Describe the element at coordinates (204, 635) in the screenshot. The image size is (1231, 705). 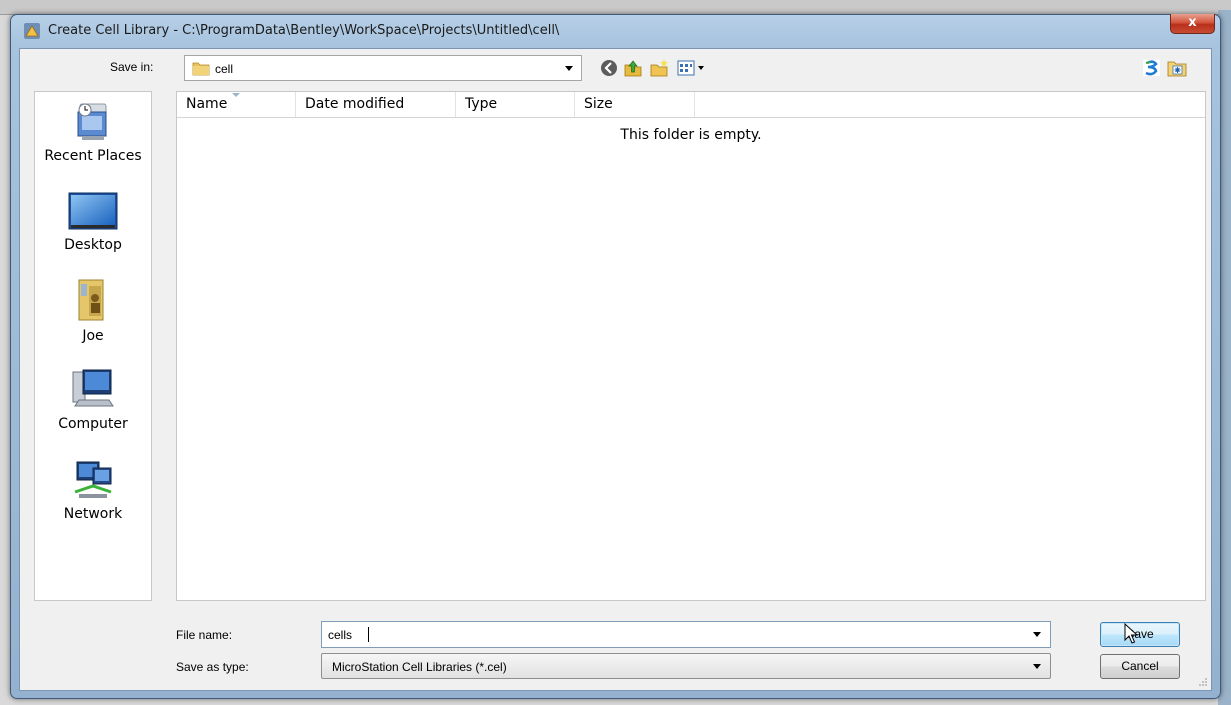
I see `file-name-label: File name:` at that location.